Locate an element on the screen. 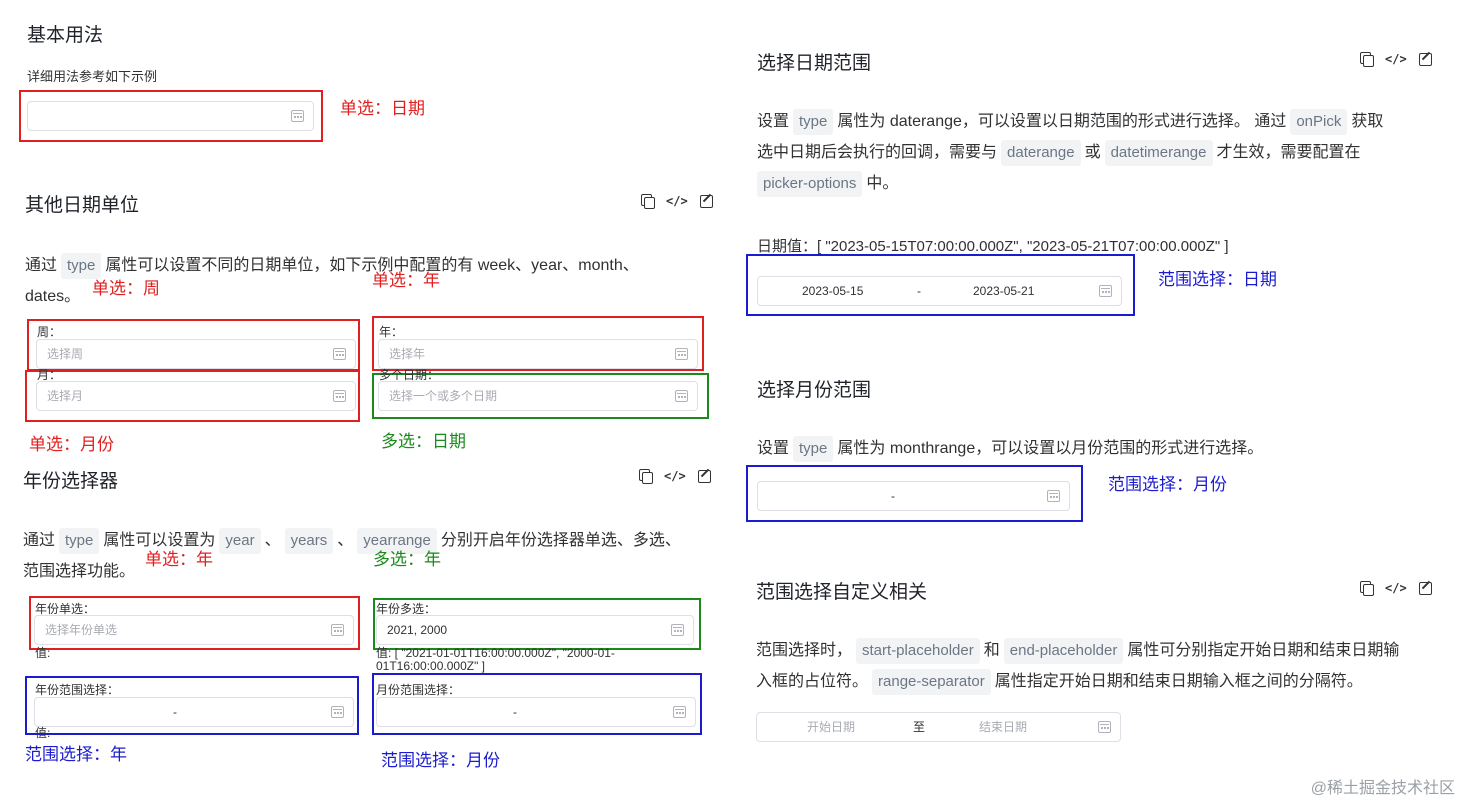 This screenshot has width=1463, height=804. monthrange-desc: 设置 type 属性为 monthrange，可以设置以月份范围的形式进行选择。 is located at coordinates (1097, 448).